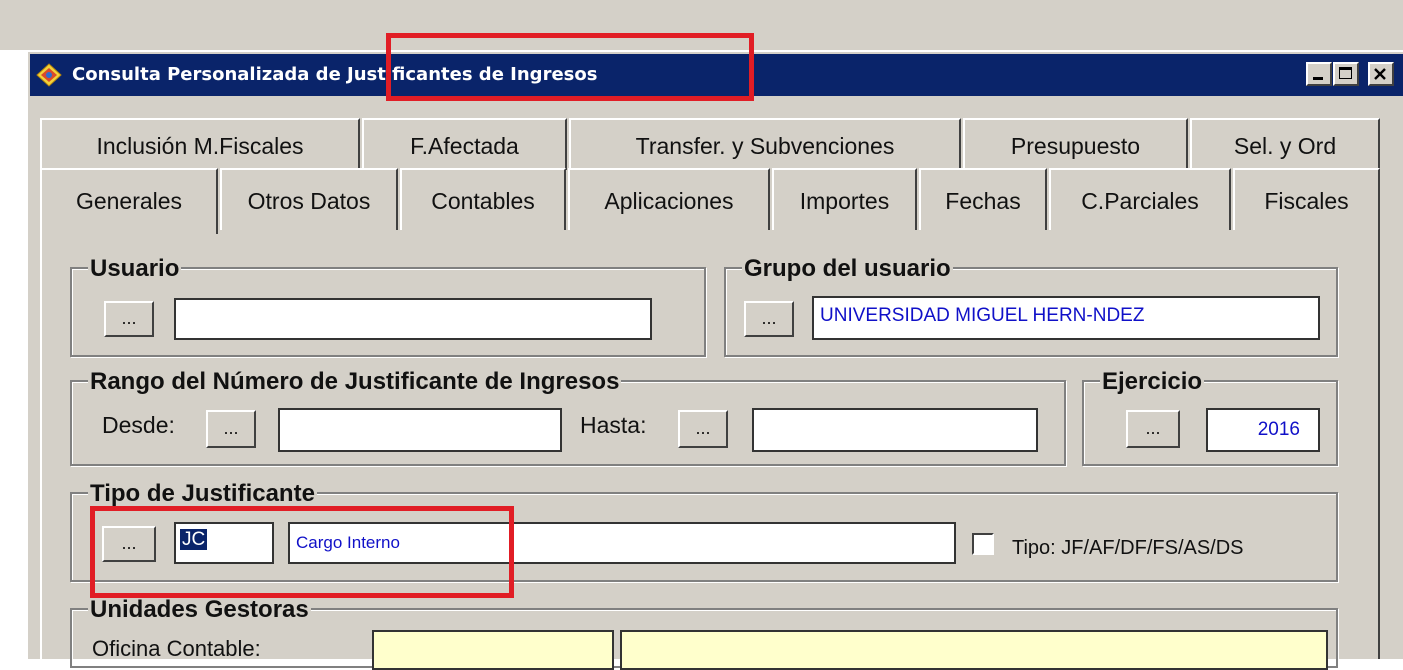  Describe the element at coordinates (974, 650) in the screenshot. I see `oficina-description-input` at that location.